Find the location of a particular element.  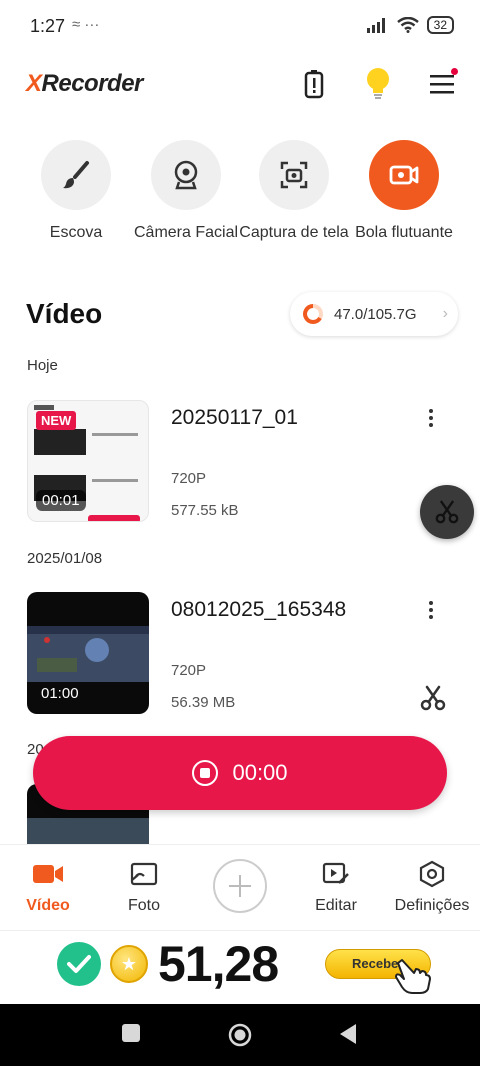

webcam-icon is located at coordinates (186, 175).